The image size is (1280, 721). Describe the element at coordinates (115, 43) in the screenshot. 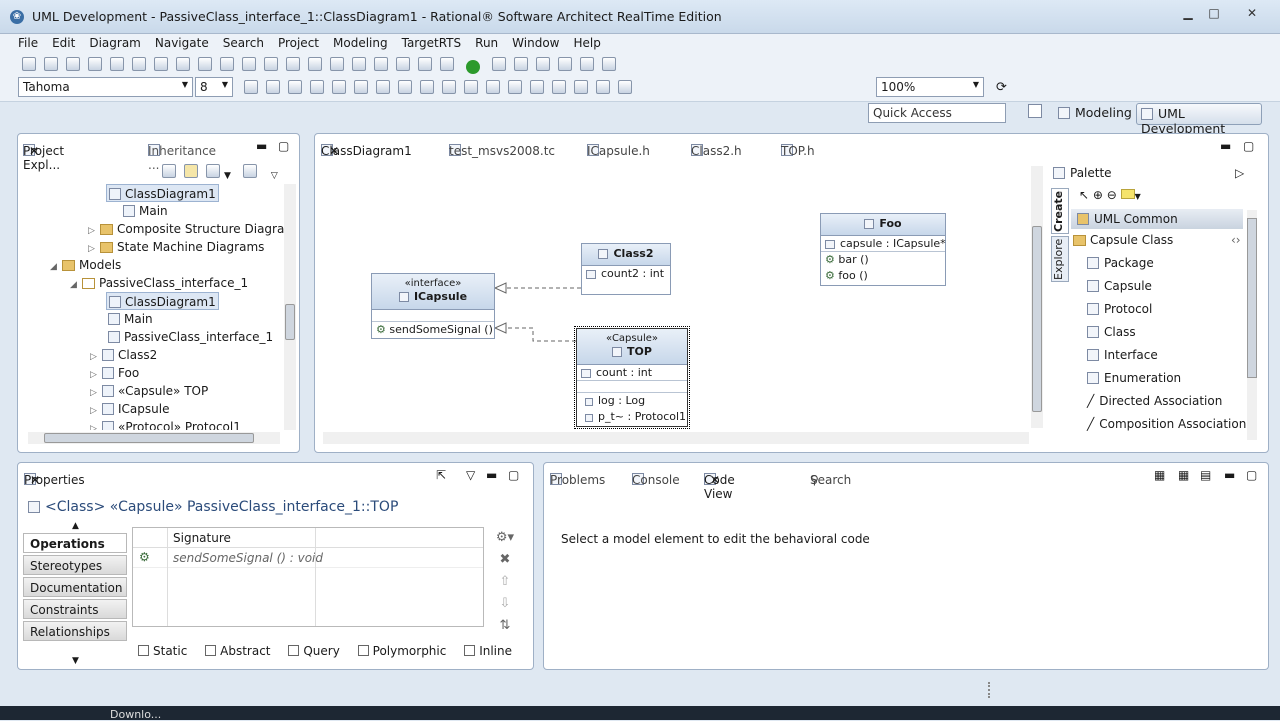

I see `menu-diagram: Diagram` at that location.